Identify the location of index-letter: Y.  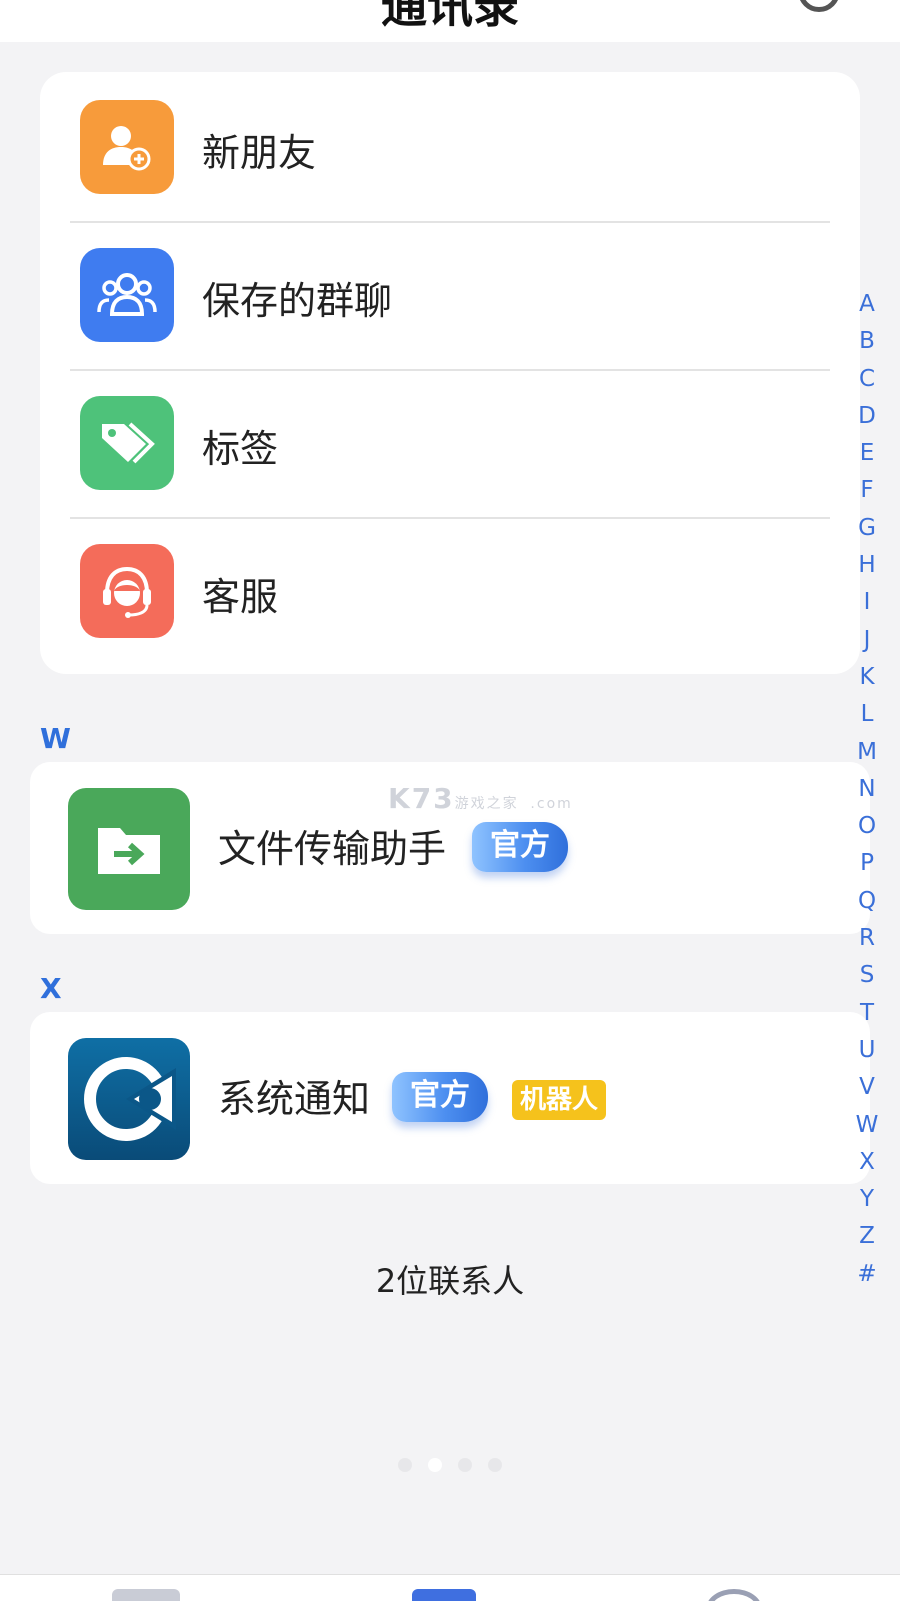
(867, 1199).